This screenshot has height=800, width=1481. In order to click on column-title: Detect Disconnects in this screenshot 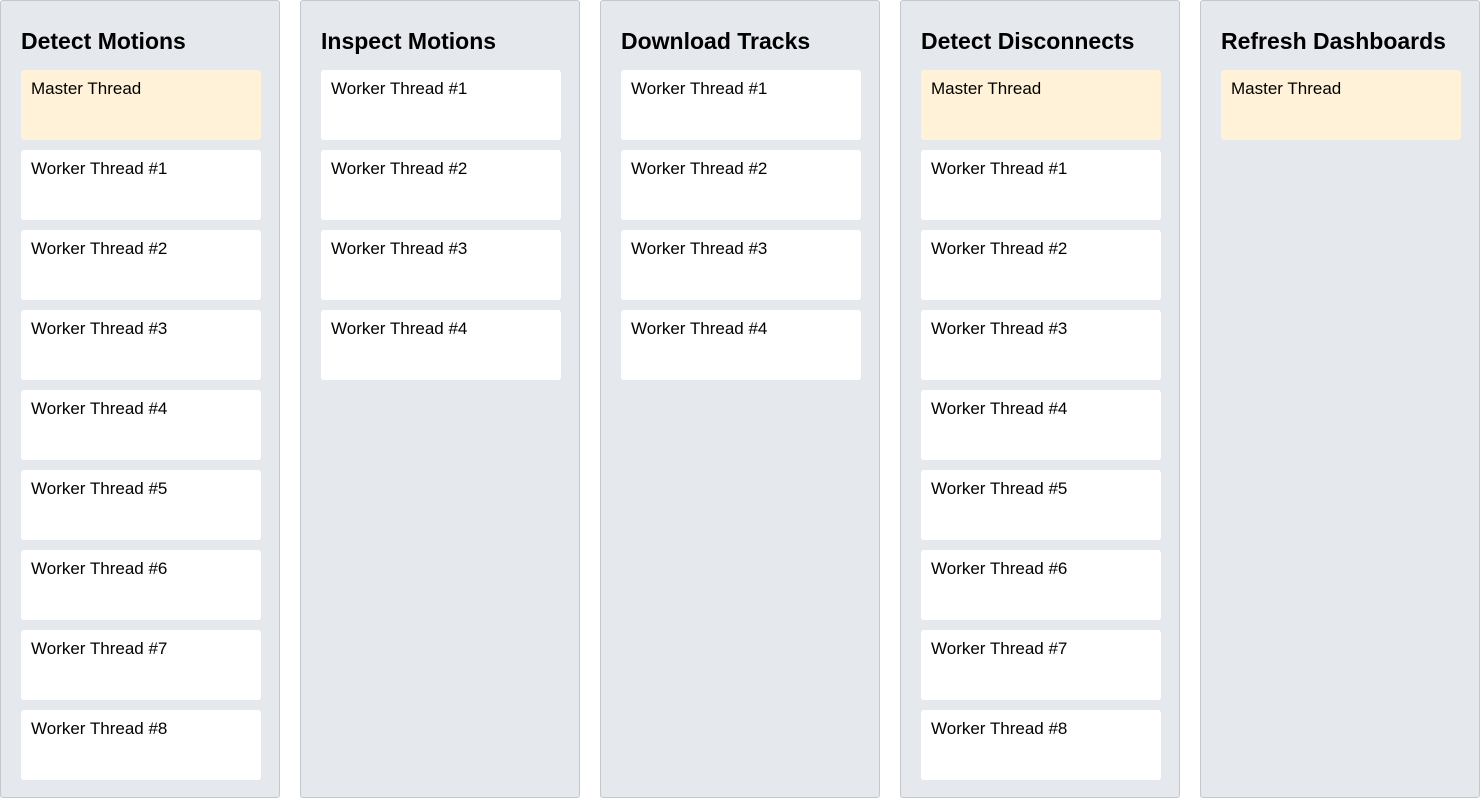, I will do `click(1028, 41)`.